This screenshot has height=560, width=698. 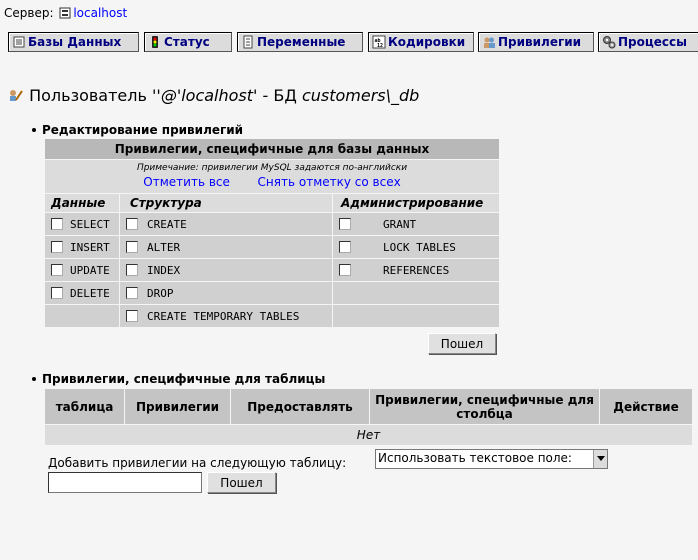 I want to click on priv-row-lock-tables: LOCK TABLES, so click(x=416, y=247).